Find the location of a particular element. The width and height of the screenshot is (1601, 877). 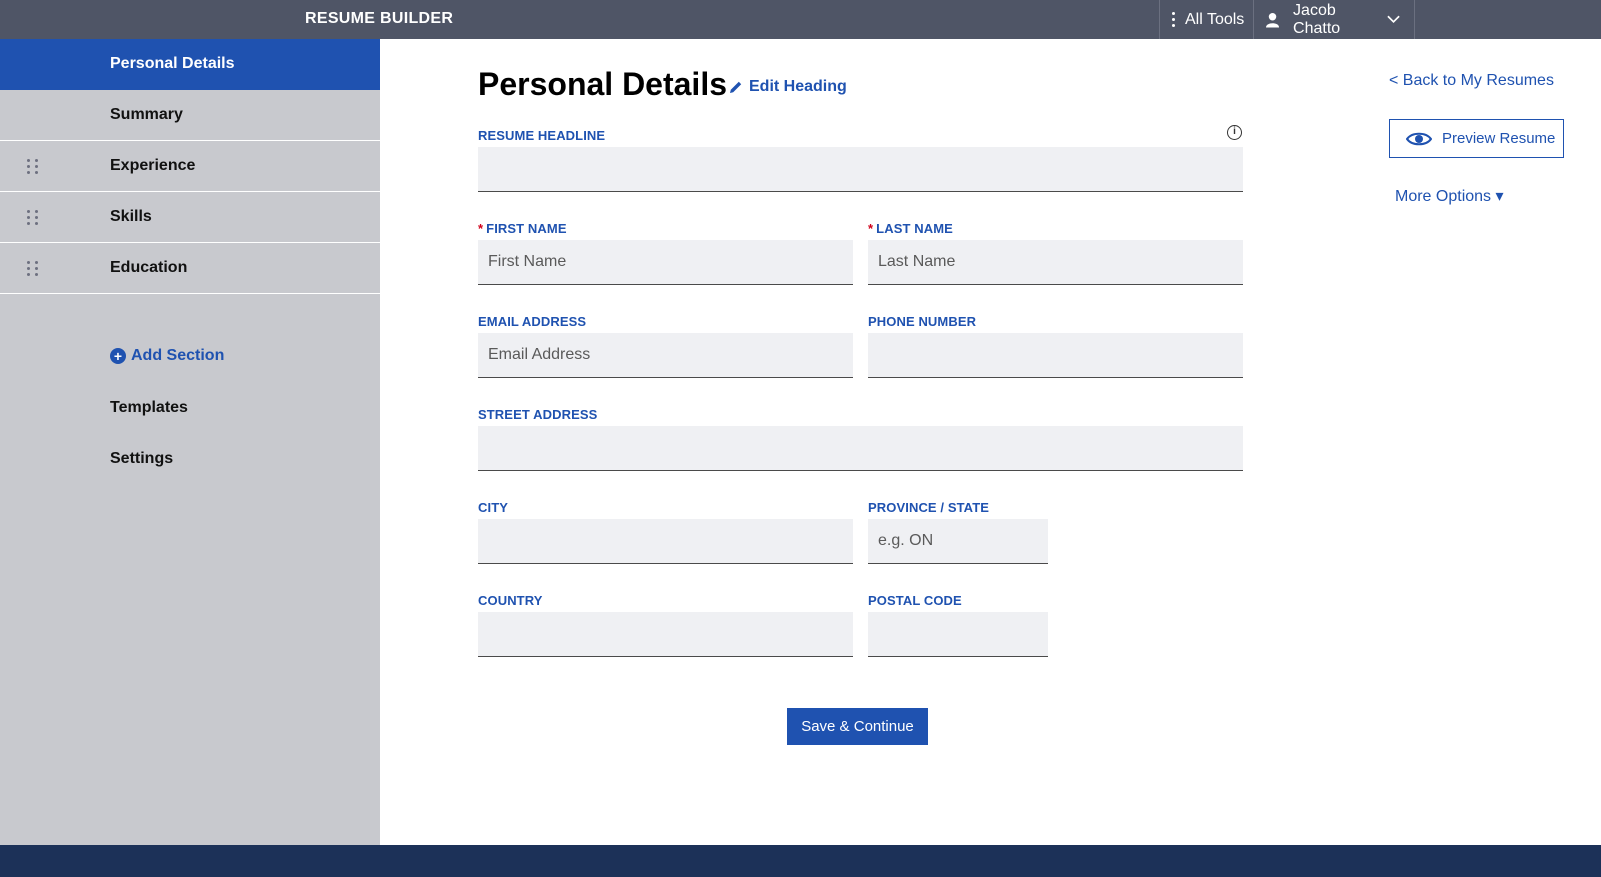

user-icon is located at coordinates (1273, 19).